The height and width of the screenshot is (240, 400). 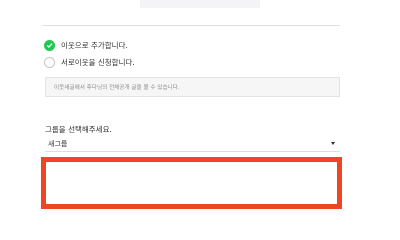 I want to click on check-icon, so click(x=49, y=45).